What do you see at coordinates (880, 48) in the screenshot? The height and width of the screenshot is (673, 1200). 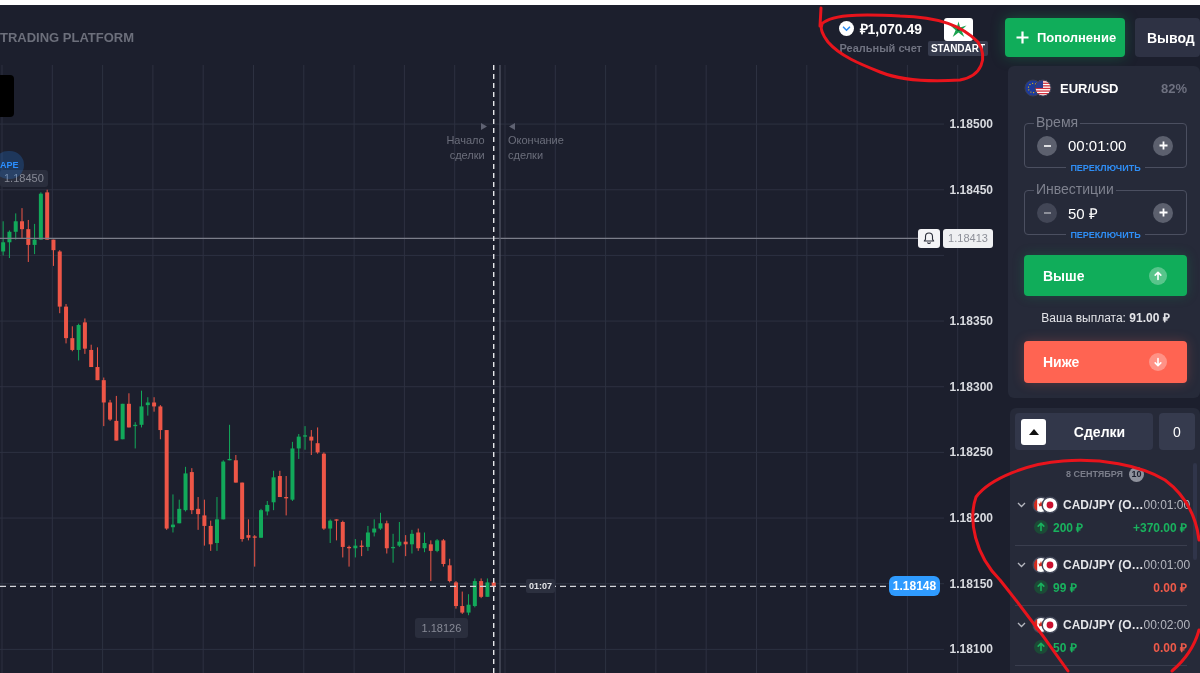 I see `account-type-label: Реальный счет` at bounding box center [880, 48].